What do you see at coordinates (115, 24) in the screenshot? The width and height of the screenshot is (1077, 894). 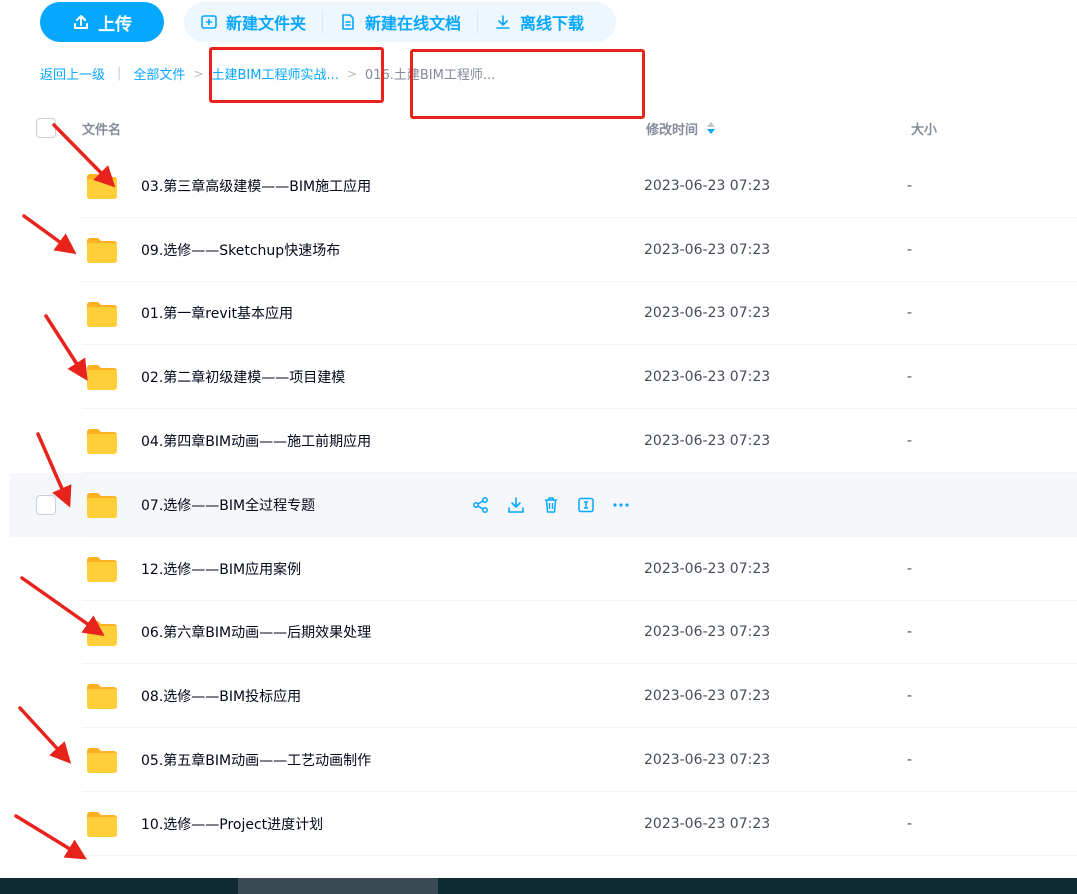 I see `upload-label: 上传` at bounding box center [115, 24].